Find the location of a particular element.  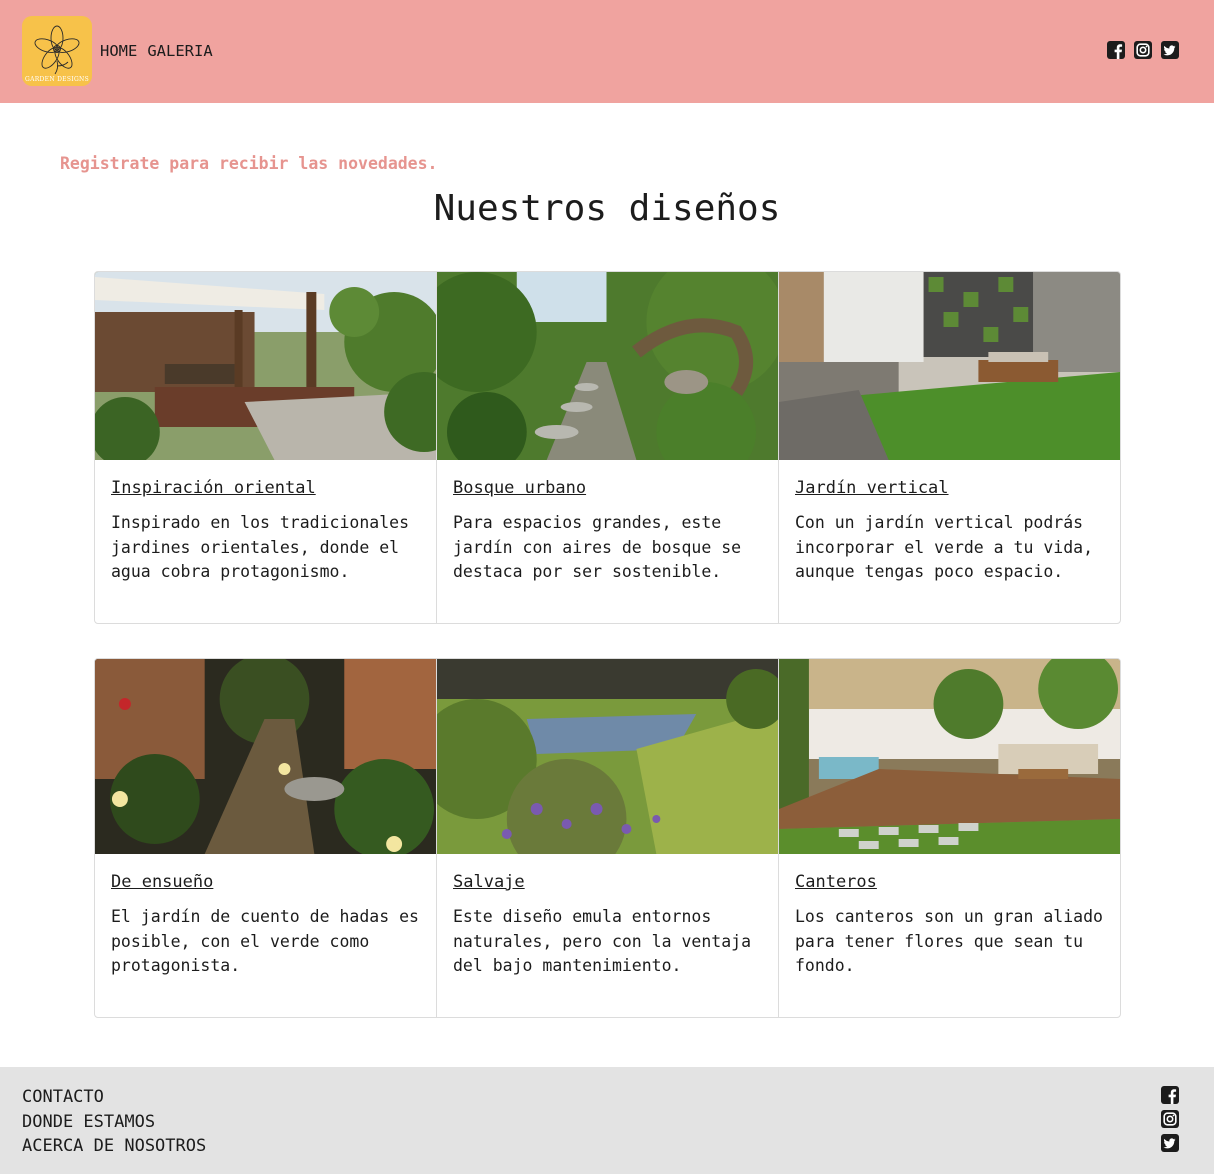

card-title: De ensueño is located at coordinates (162, 882).